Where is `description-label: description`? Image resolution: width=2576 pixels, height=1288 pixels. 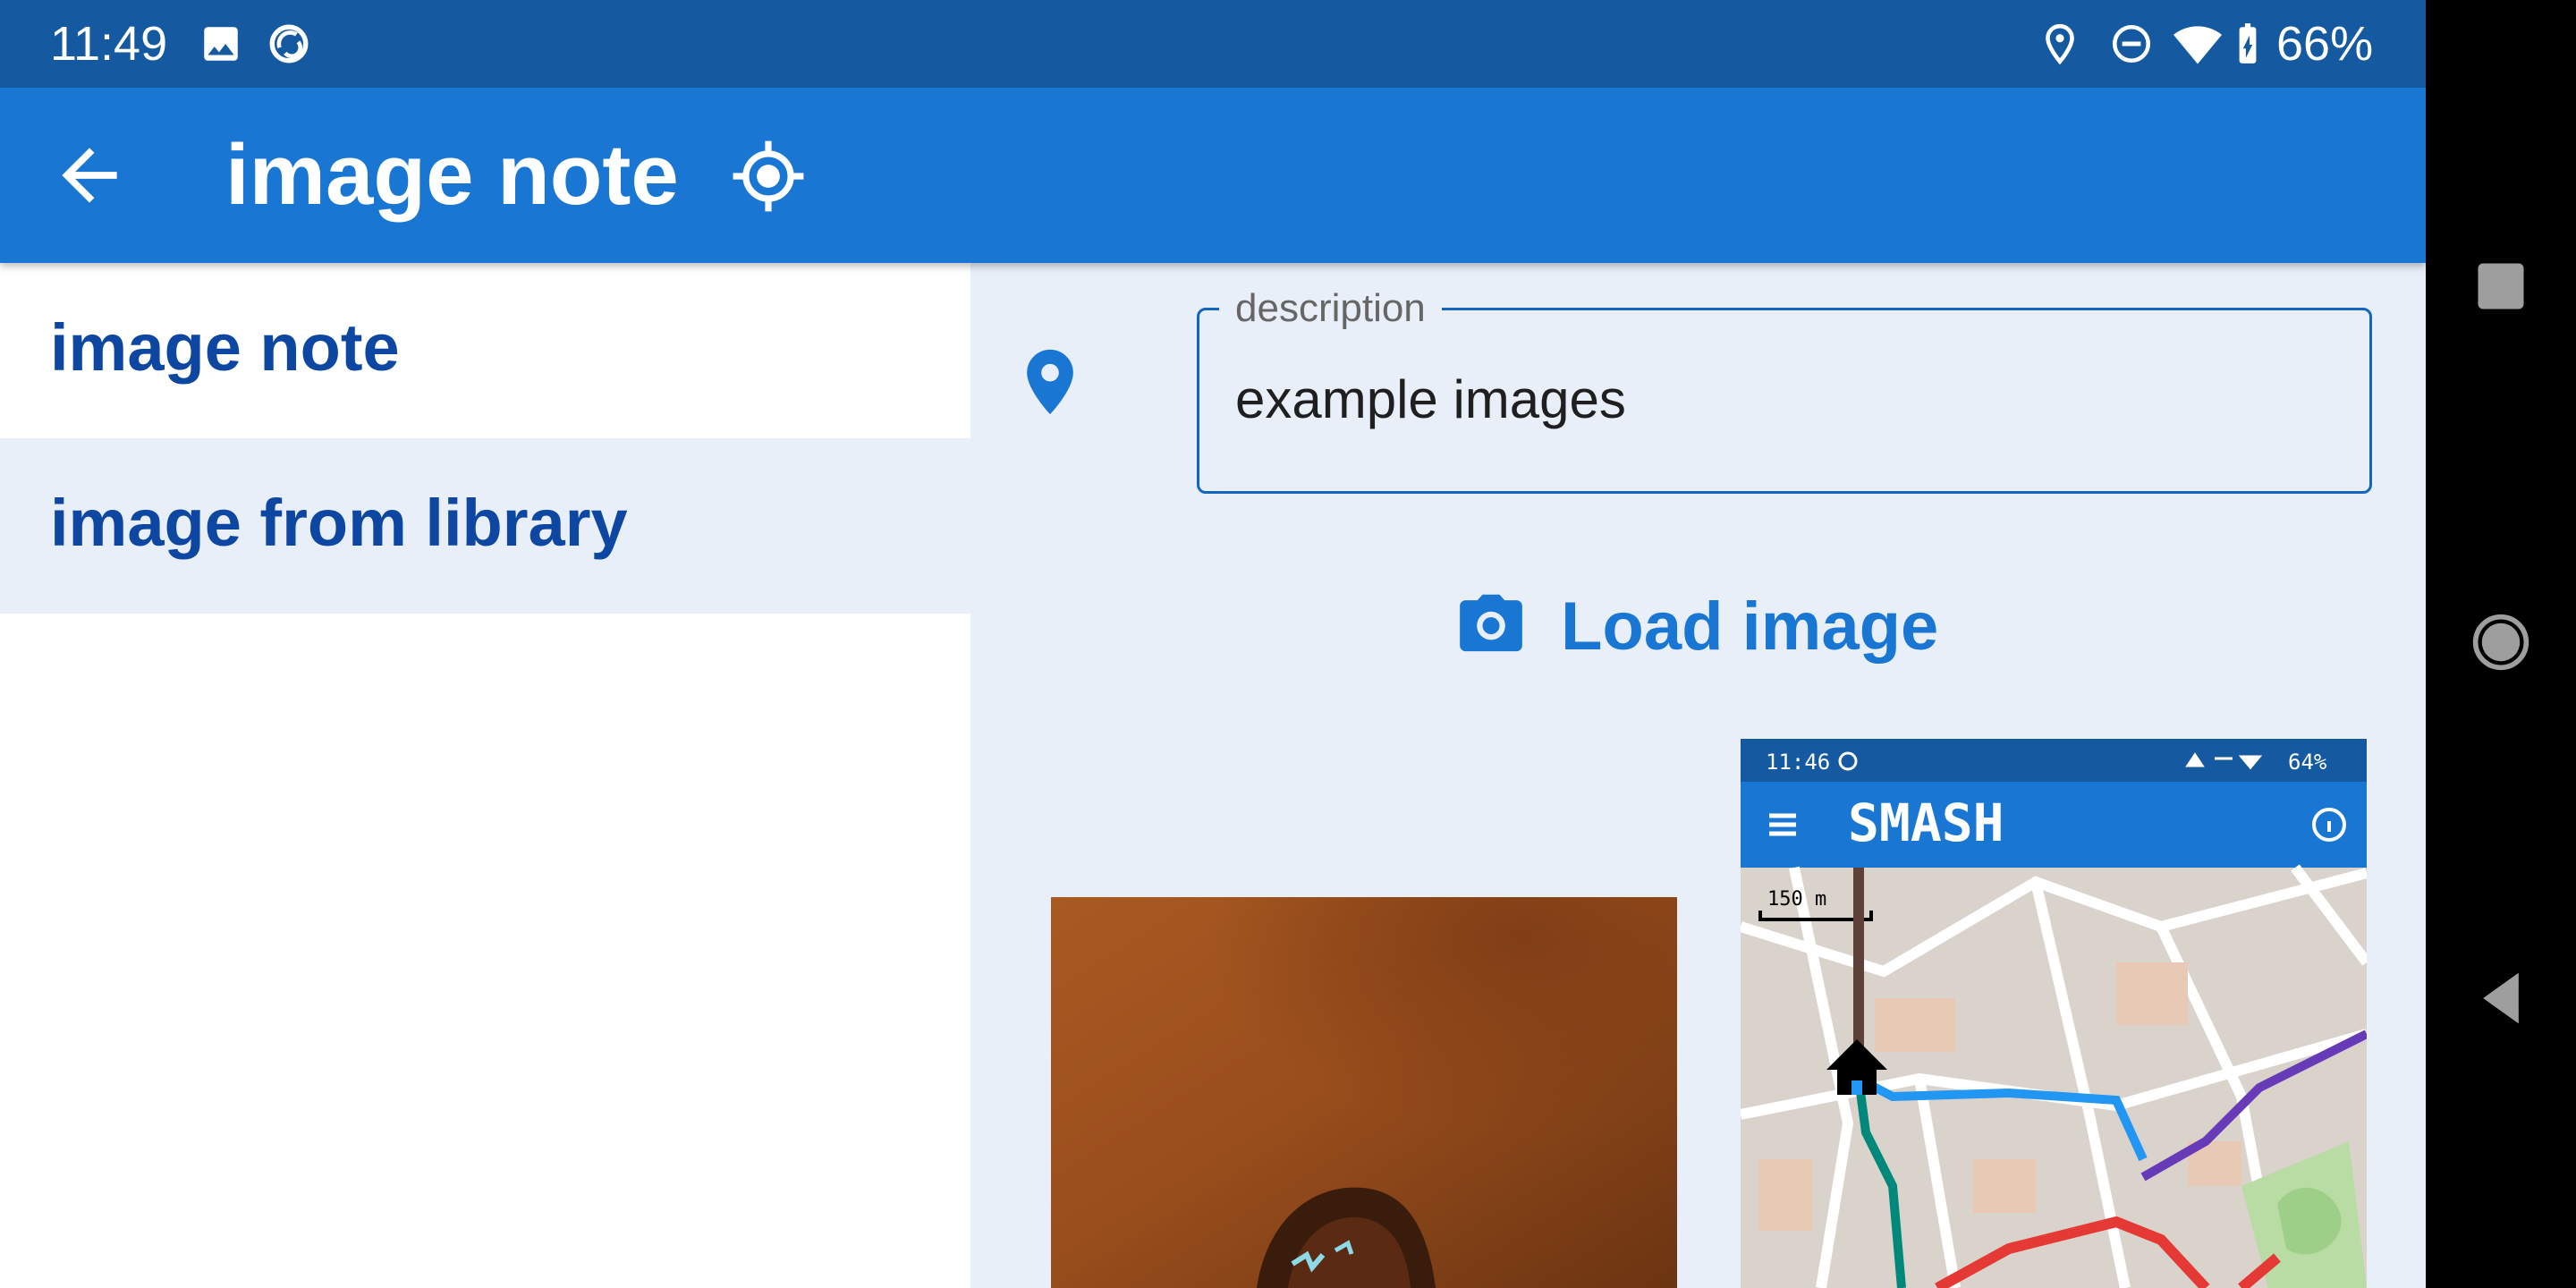 description-label: description is located at coordinates (1330, 308).